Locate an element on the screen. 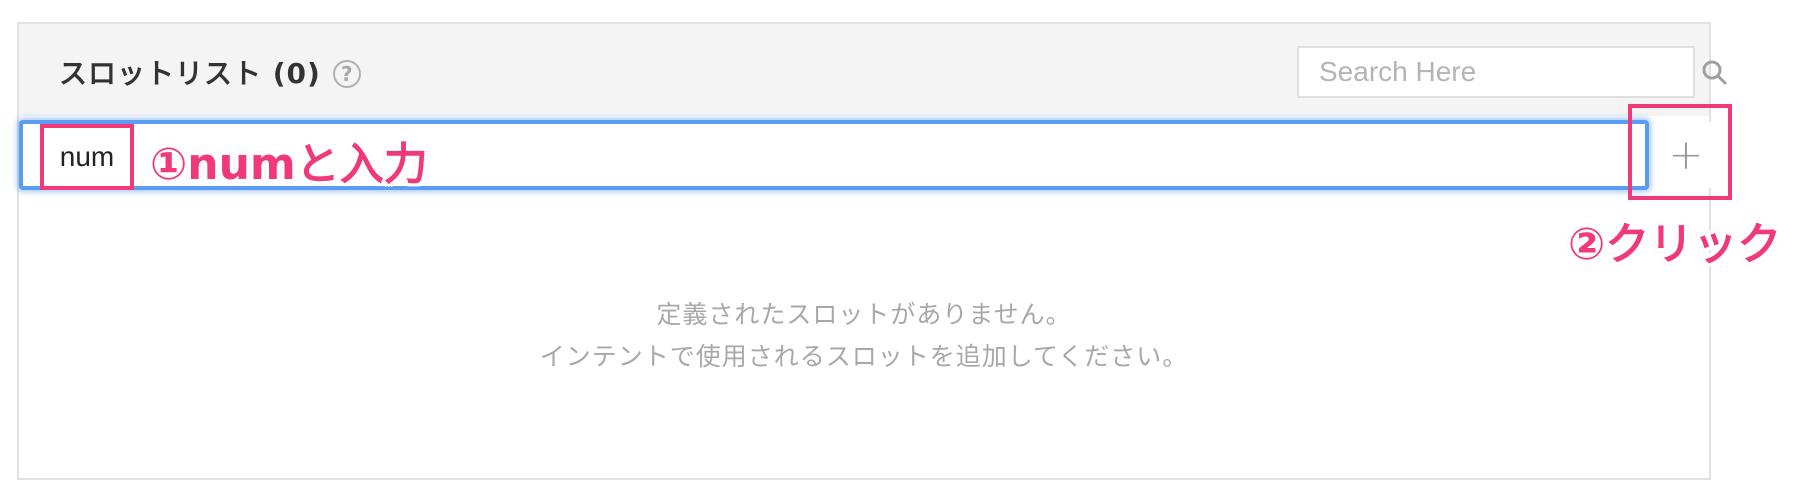 The height and width of the screenshot is (504, 1814). add-button-highlight is located at coordinates (1680, 152).